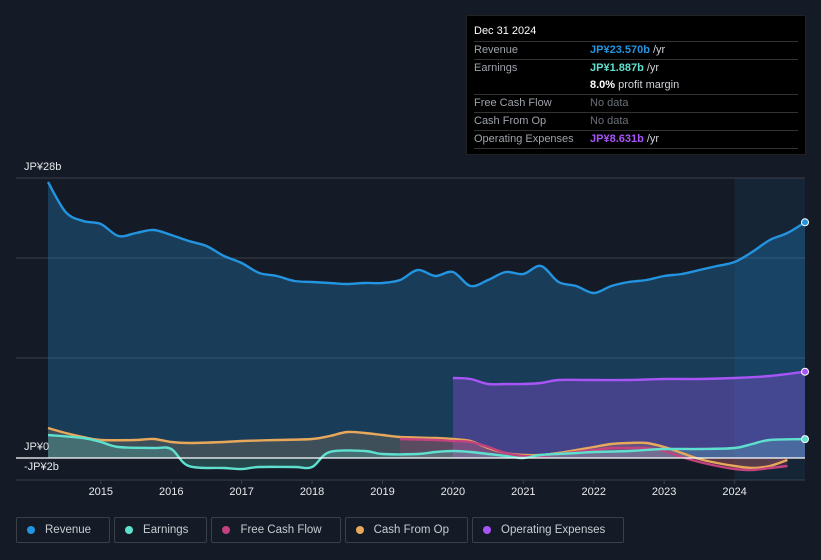  I want to click on tooltip-label: Operating Expenses, so click(524, 139).